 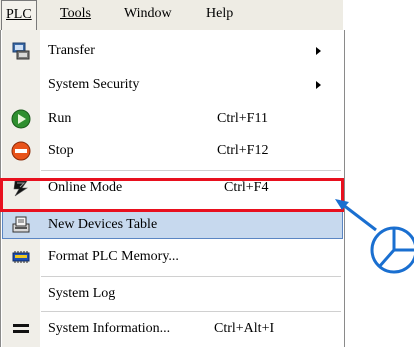 I want to click on menu-item-system-security: System Security, so click(x=172, y=85).